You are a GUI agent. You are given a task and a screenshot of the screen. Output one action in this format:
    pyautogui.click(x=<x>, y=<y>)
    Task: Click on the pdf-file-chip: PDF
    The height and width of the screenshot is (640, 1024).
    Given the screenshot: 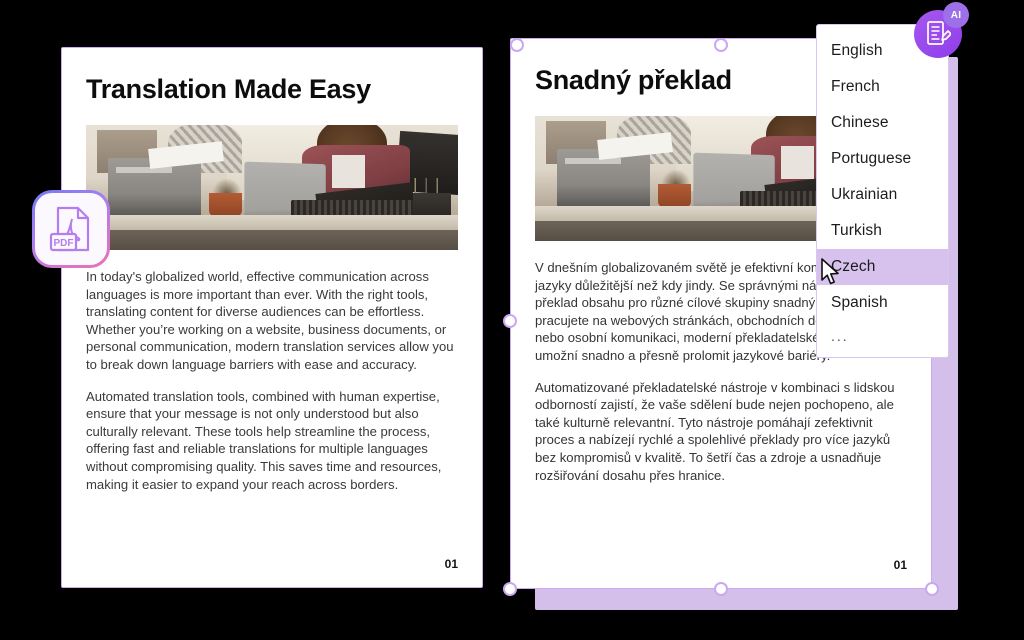 What is the action you would take?
    pyautogui.click(x=71, y=229)
    